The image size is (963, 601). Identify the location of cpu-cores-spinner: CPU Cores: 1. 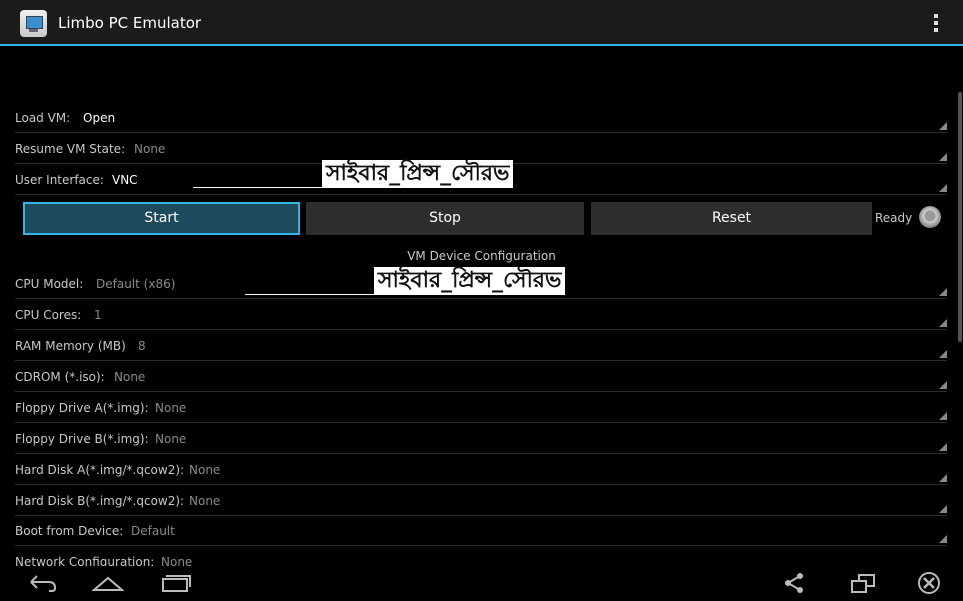
(481, 315).